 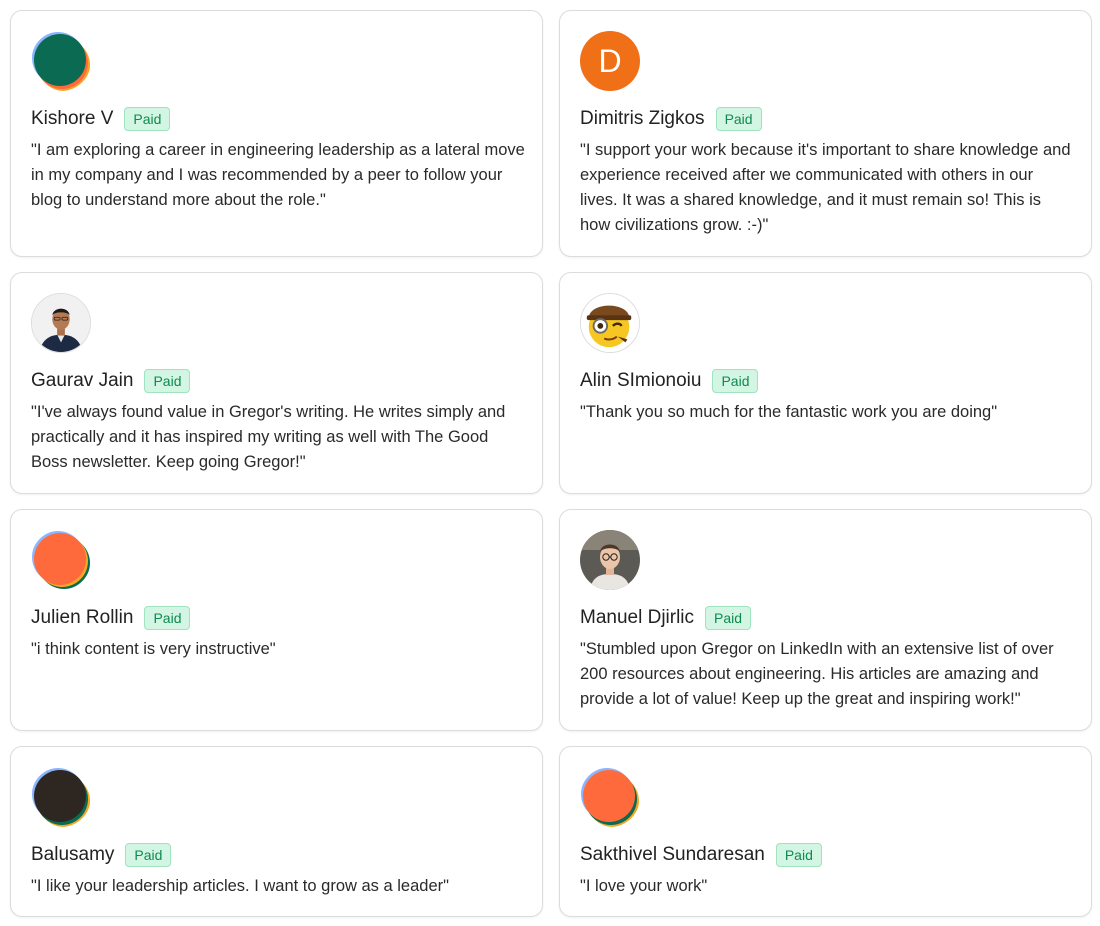 I want to click on user-name: Manuel Djirlic, so click(x=637, y=617).